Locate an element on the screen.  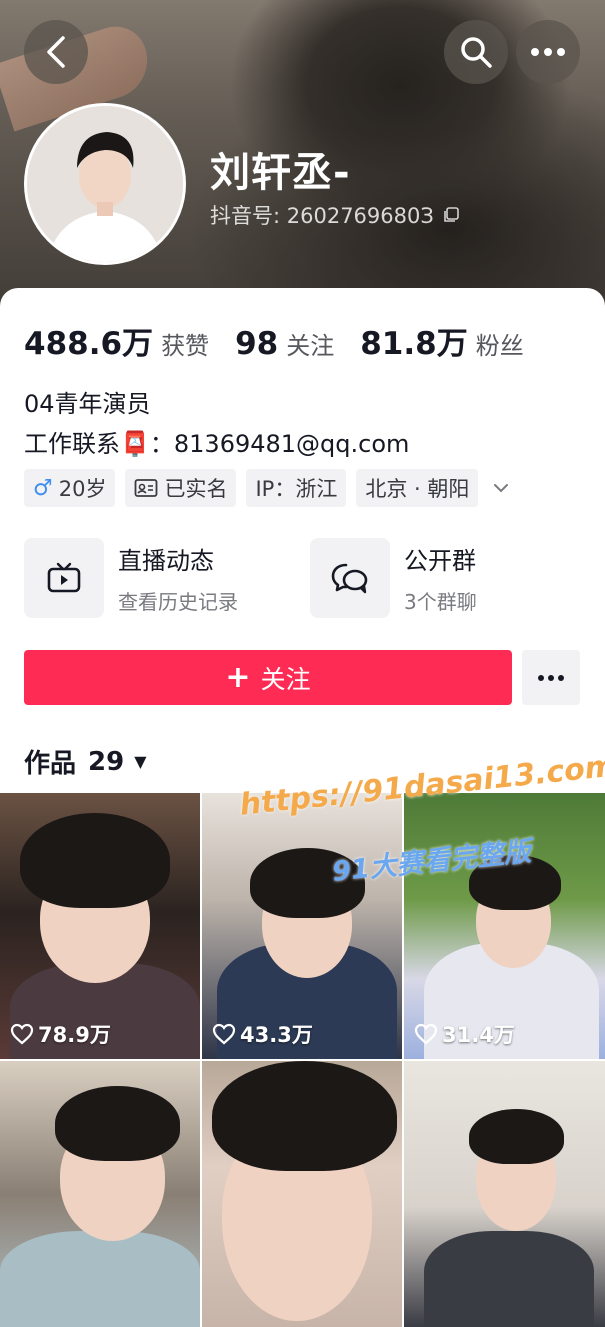
stats-row: 488.6万 获赞 98 关注 81.8万 粉丝 is located at coordinates (287, 340).